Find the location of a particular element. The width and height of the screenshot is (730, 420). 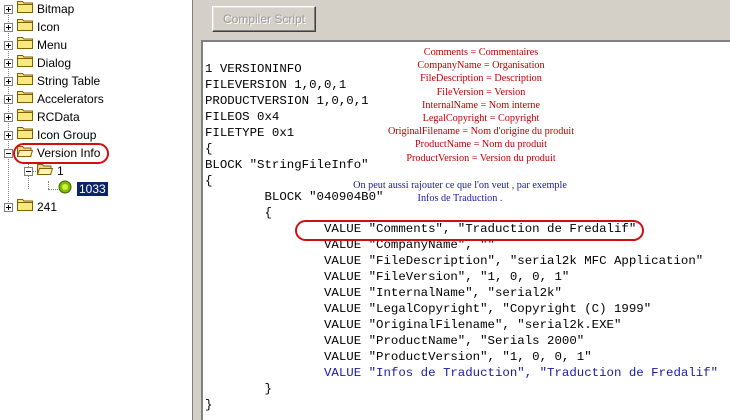

tree-item-label: 241 is located at coordinates (47, 207).